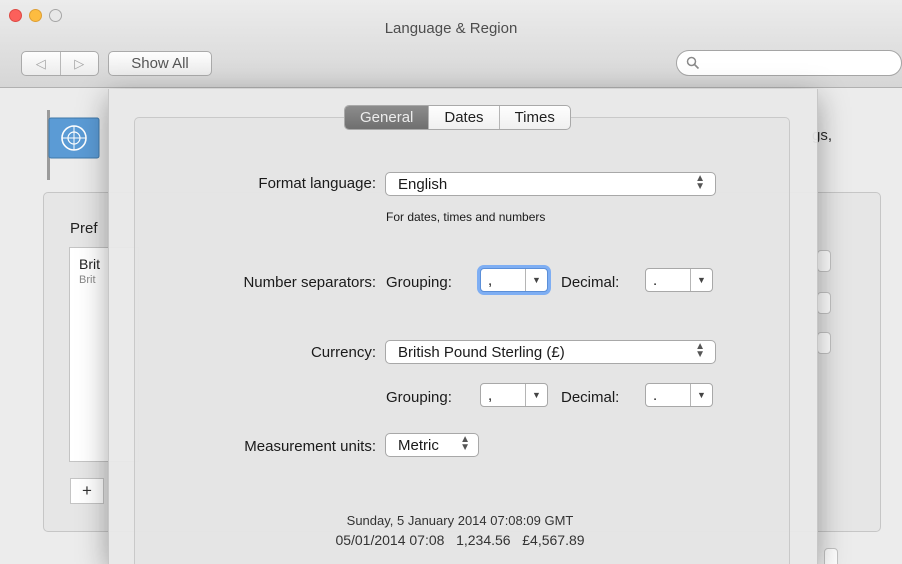 This screenshot has height=564, width=902. Describe the element at coordinates (481, 352) in the screenshot. I see `currency-value: British Pound Sterling (£)` at that location.